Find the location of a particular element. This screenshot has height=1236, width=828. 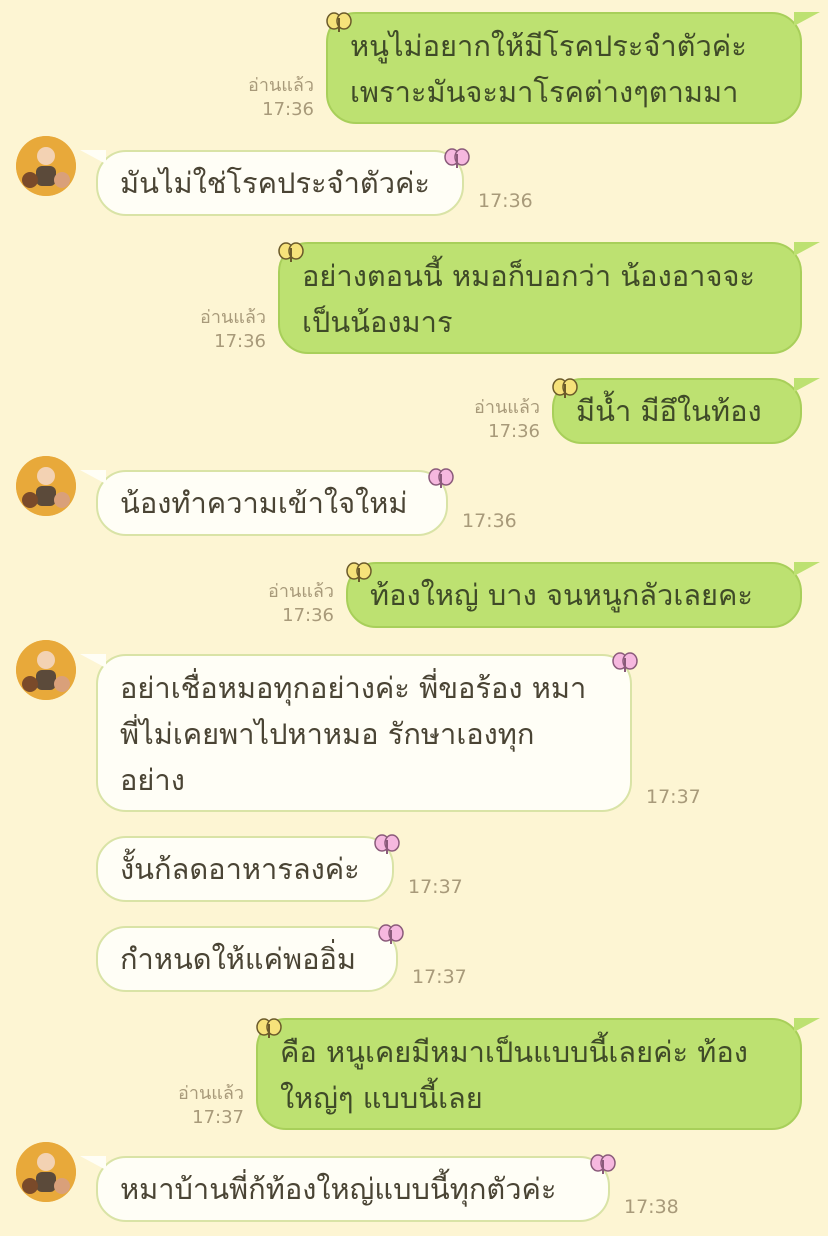

message-text-line: มีน้ำ มีอึในท้อง is located at coordinates (669, 411).